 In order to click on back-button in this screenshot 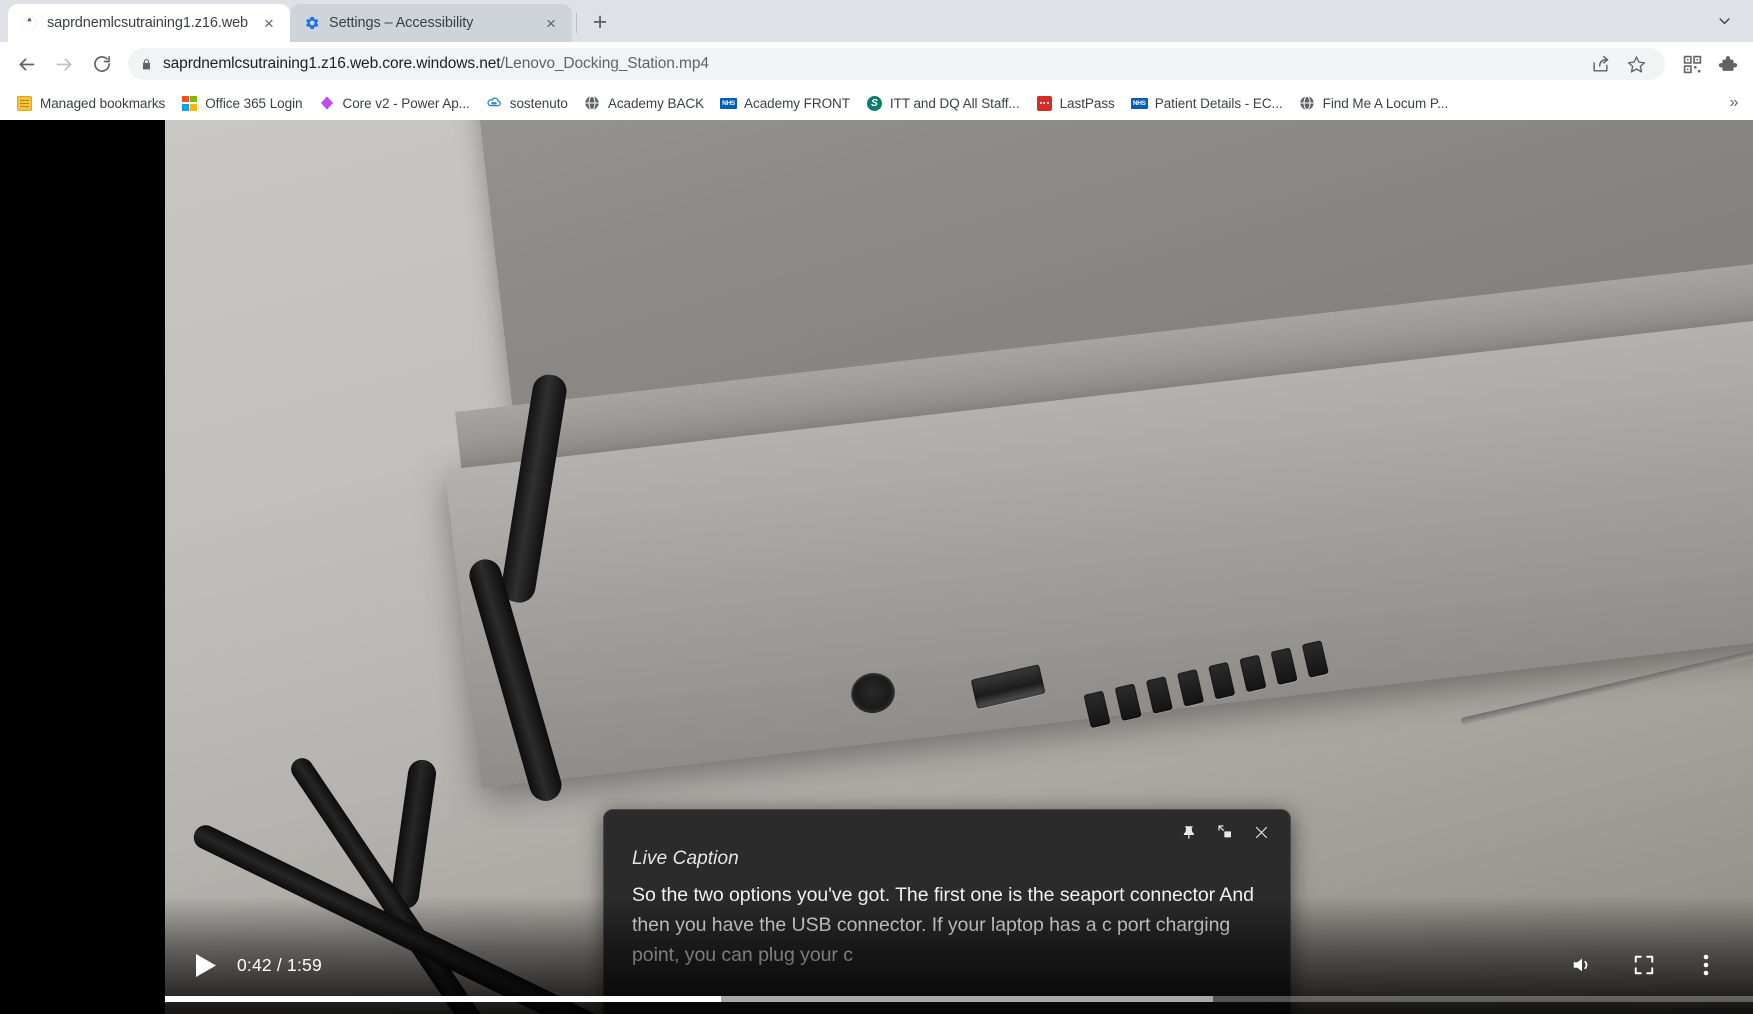, I will do `click(26, 64)`.